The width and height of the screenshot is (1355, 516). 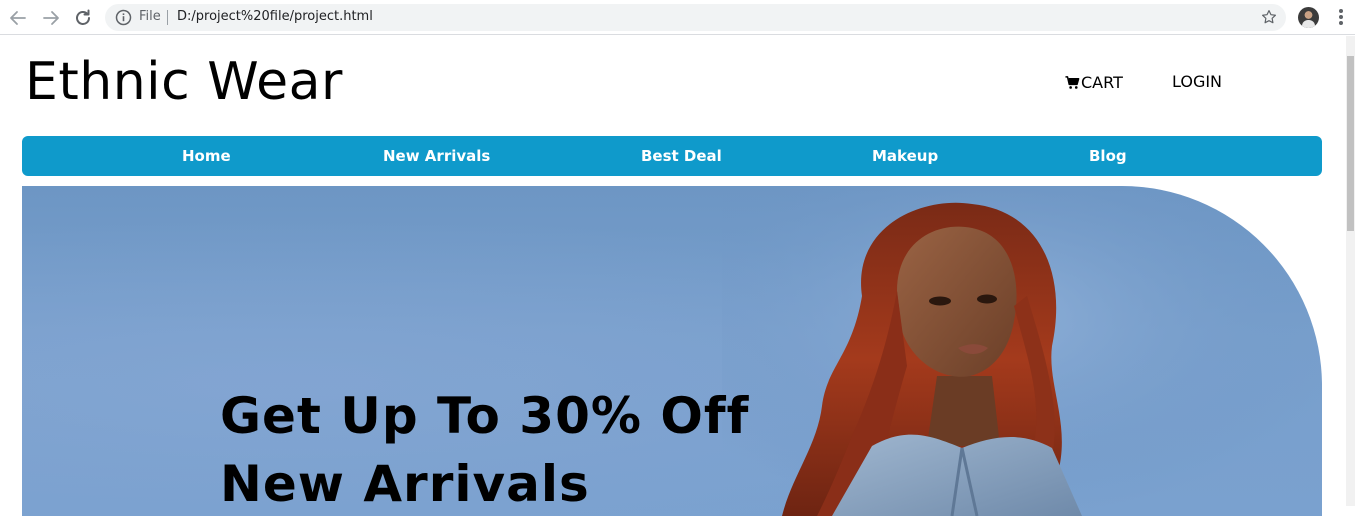 I want to click on star-icon, so click(x=1269, y=17).